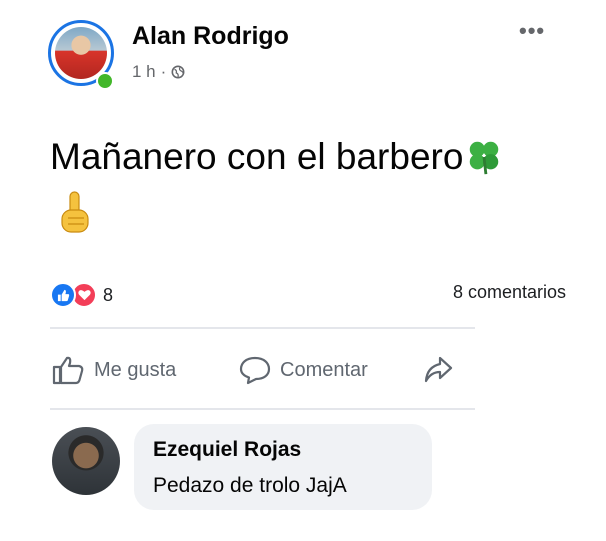 This screenshot has width=606, height=541. Describe the element at coordinates (86, 461) in the screenshot. I see `commenter-avatar` at that location.